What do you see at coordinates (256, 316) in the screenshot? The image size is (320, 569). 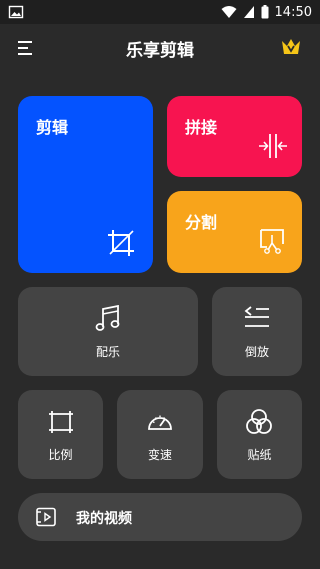 I see `reverse-play-icon` at bounding box center [256, 316].